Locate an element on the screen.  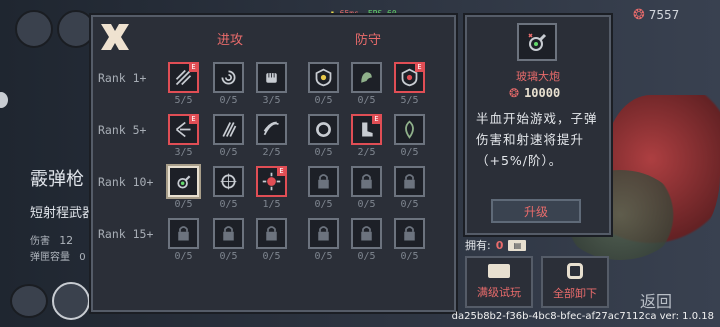
wave-slash-icon is located at coordinates (271, 128).